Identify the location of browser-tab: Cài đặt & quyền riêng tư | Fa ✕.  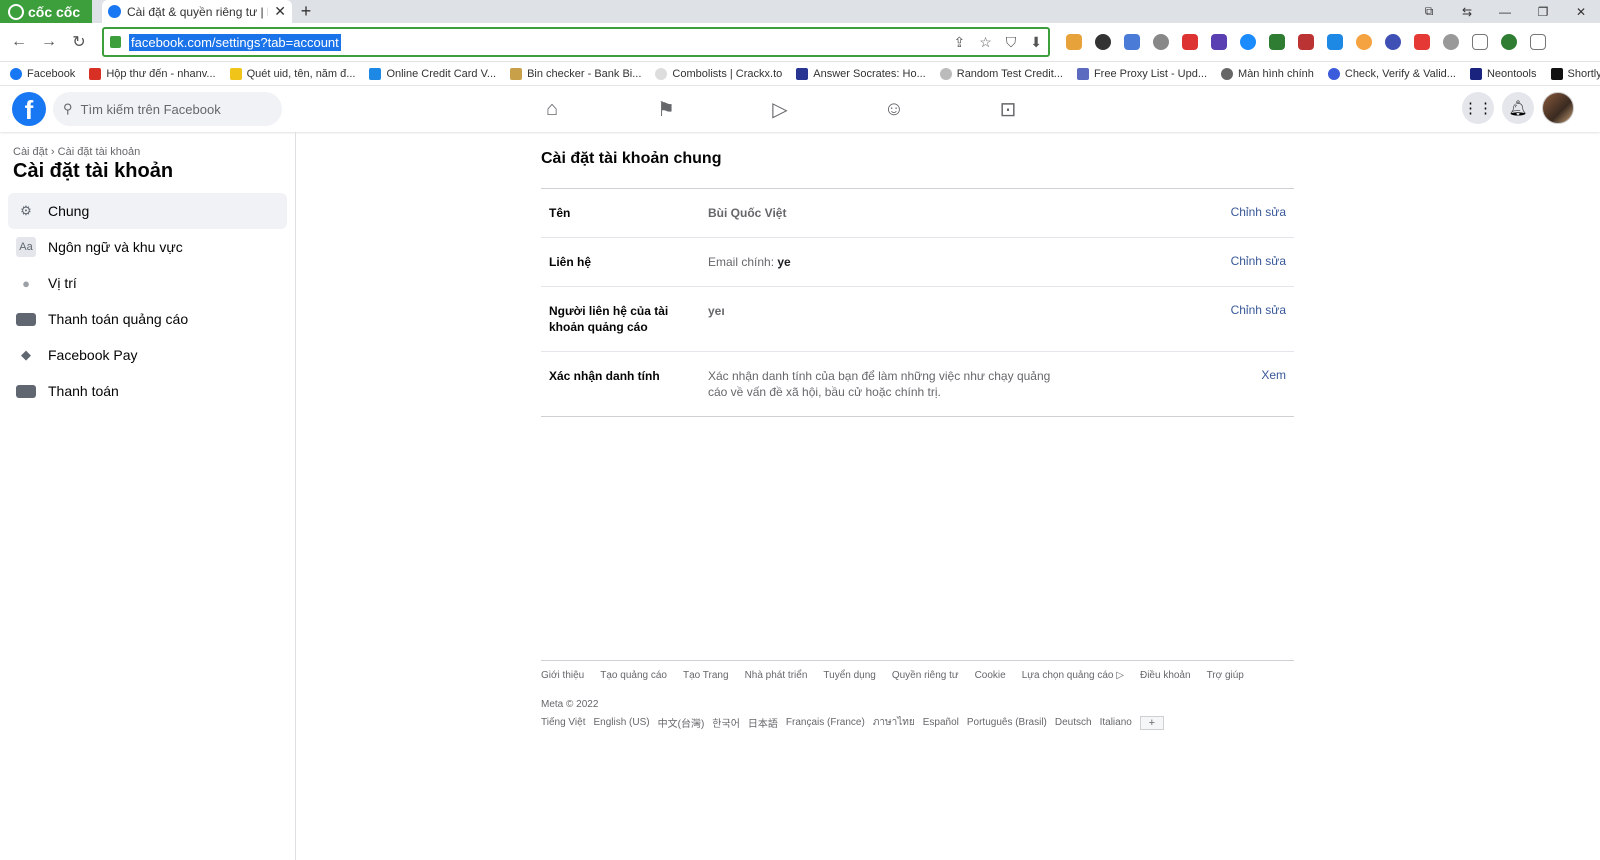
(197, 11).